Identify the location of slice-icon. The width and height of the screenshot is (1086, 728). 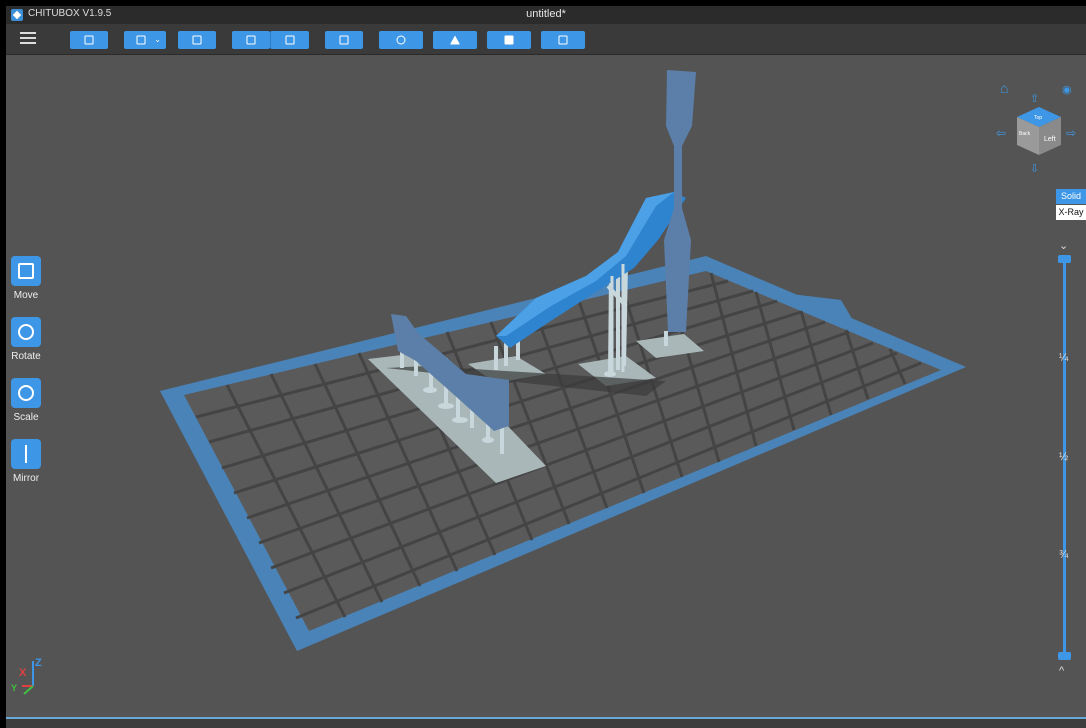
(509, 40).